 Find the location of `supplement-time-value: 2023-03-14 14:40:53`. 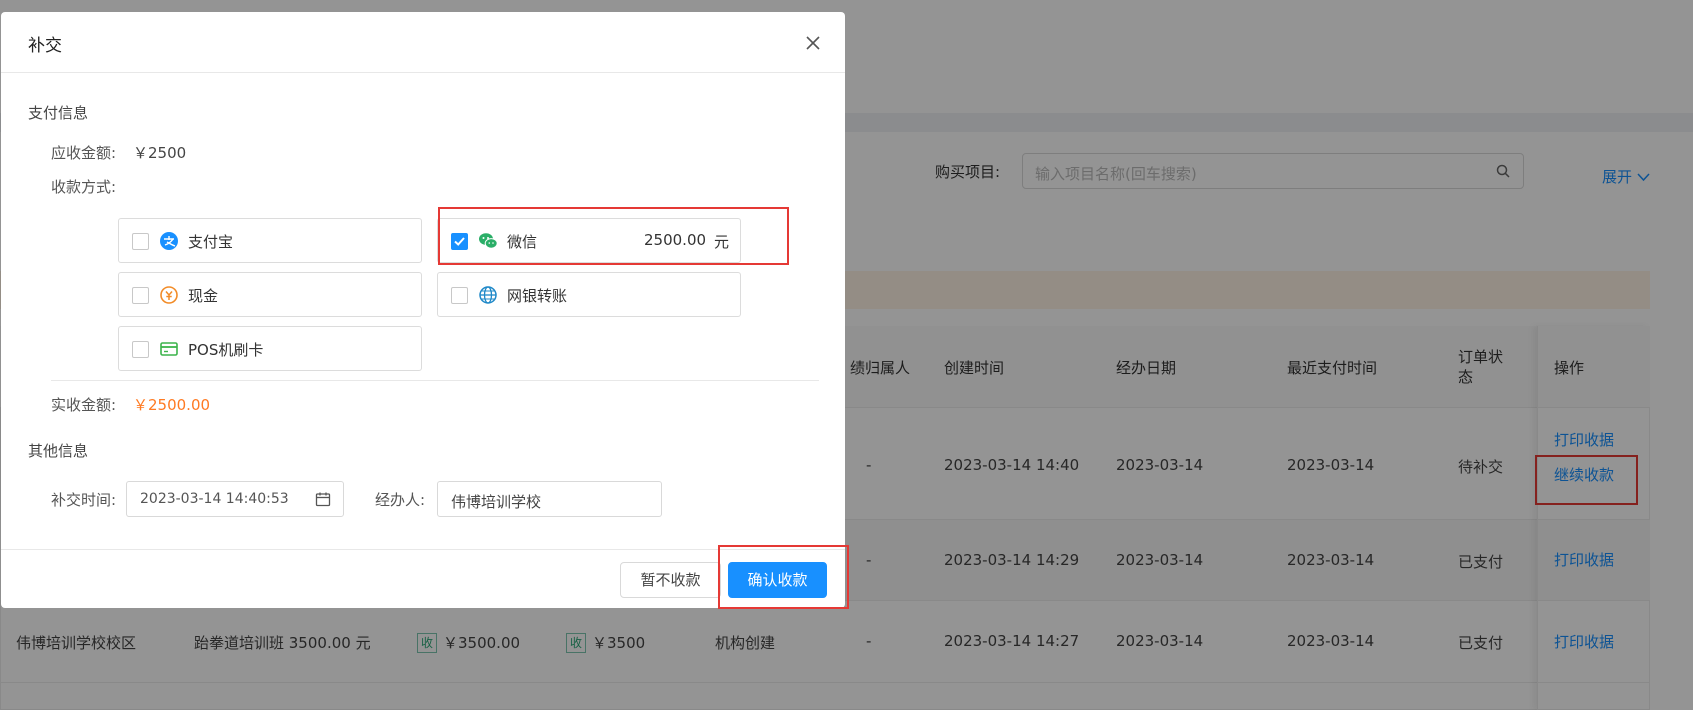

supplement-time-value: 2023-03-14 14:40:53 is located at coordinates (214, 499).